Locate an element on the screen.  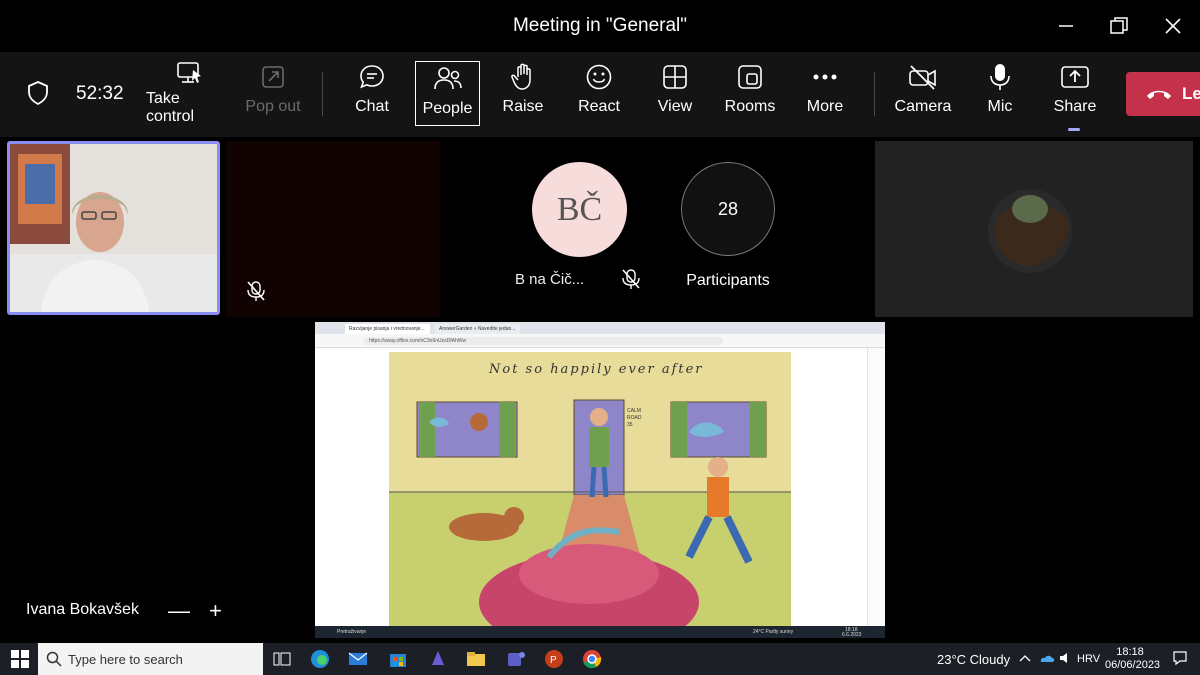
share-label: Share is located at coordinates (1075, 106).